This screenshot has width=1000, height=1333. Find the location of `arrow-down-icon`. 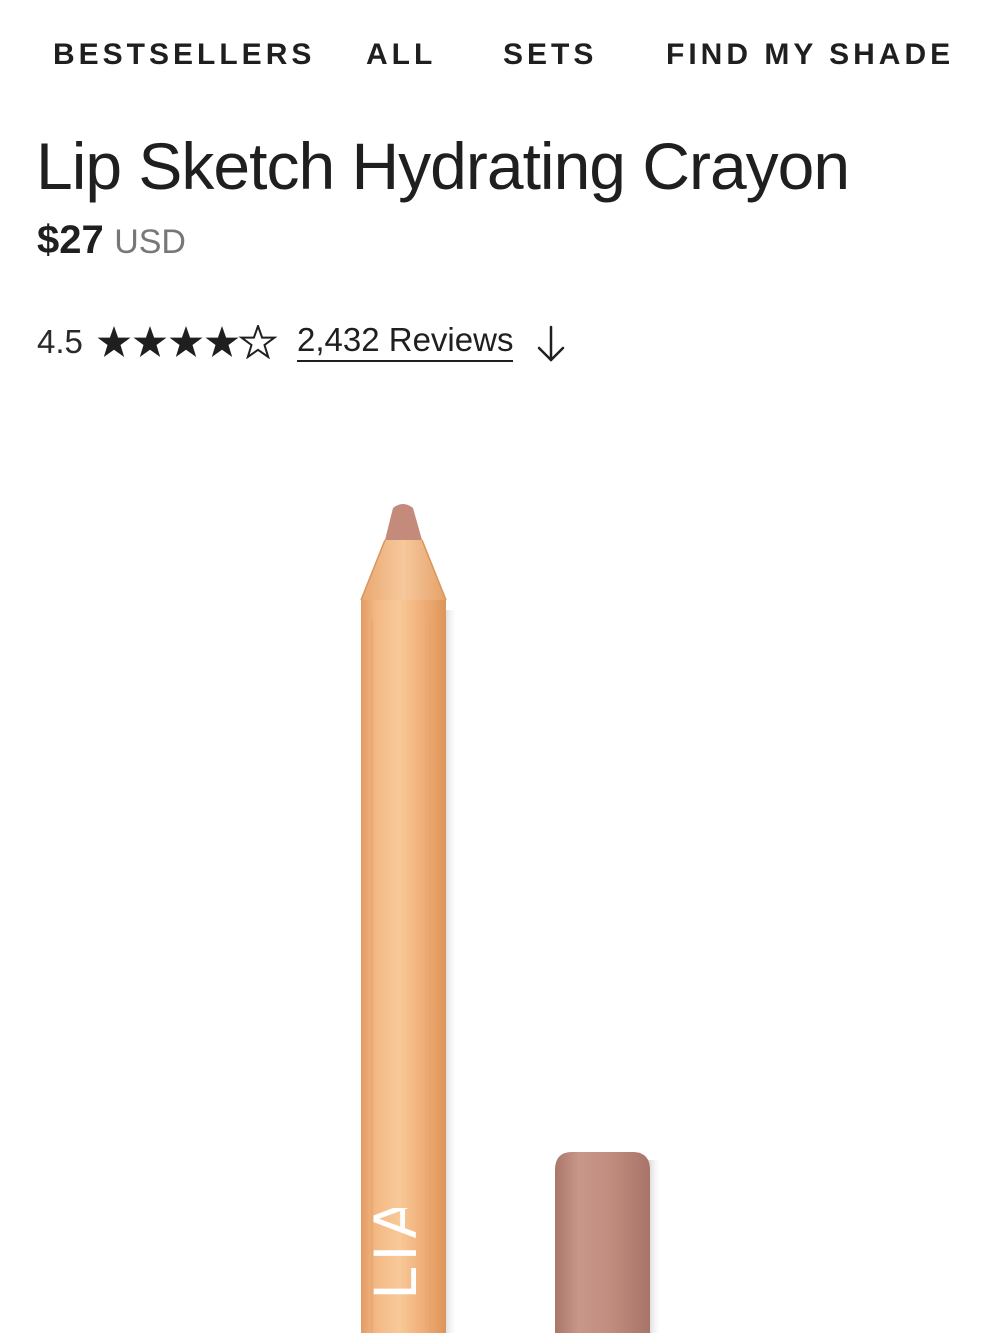

arrow-down-icon is located at coordinates (551, 344).